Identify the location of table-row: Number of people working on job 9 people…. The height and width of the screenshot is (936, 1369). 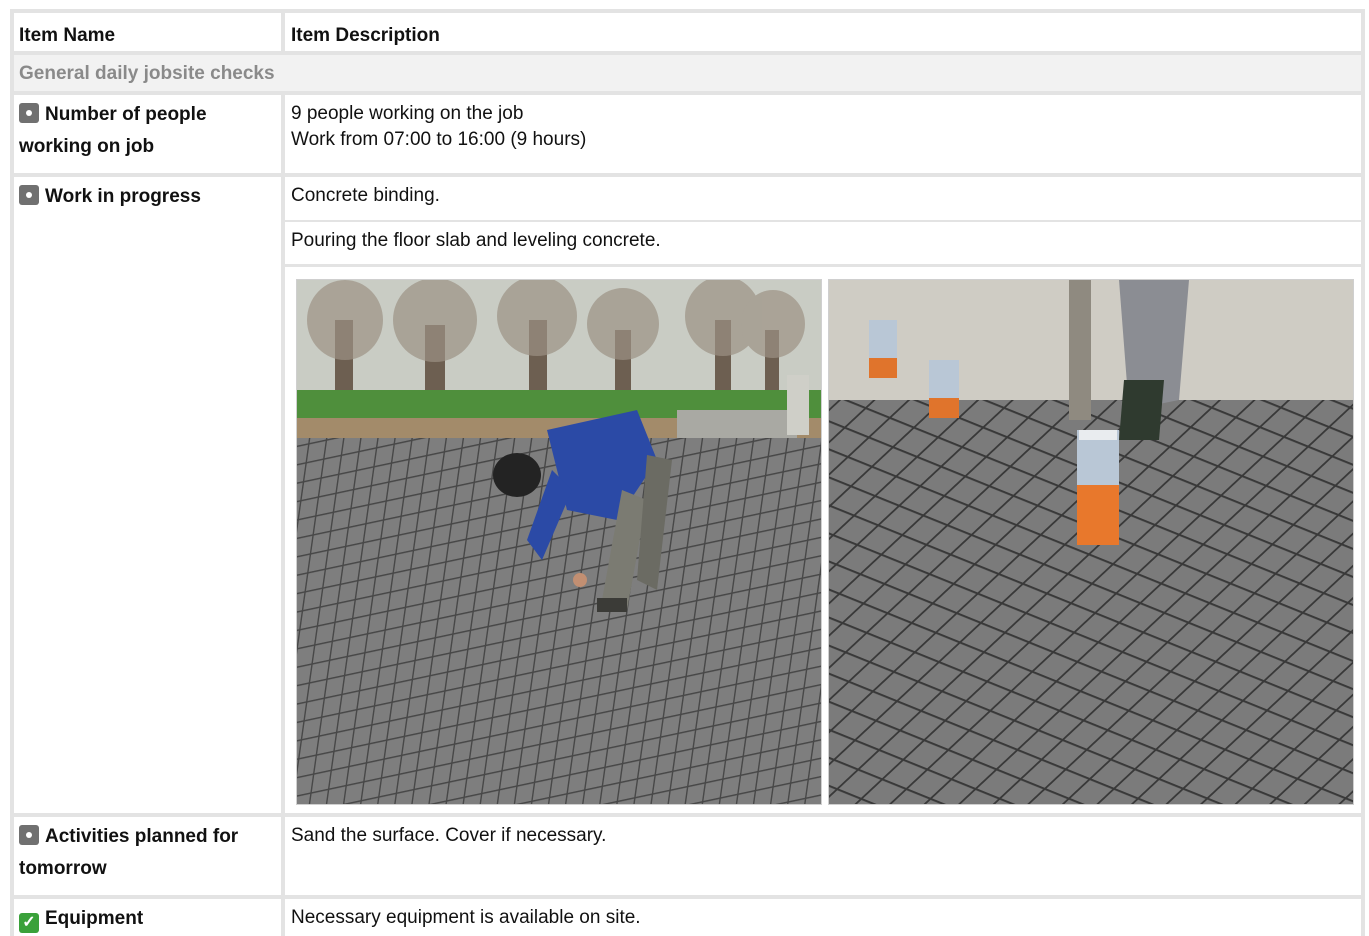
(687, 134).